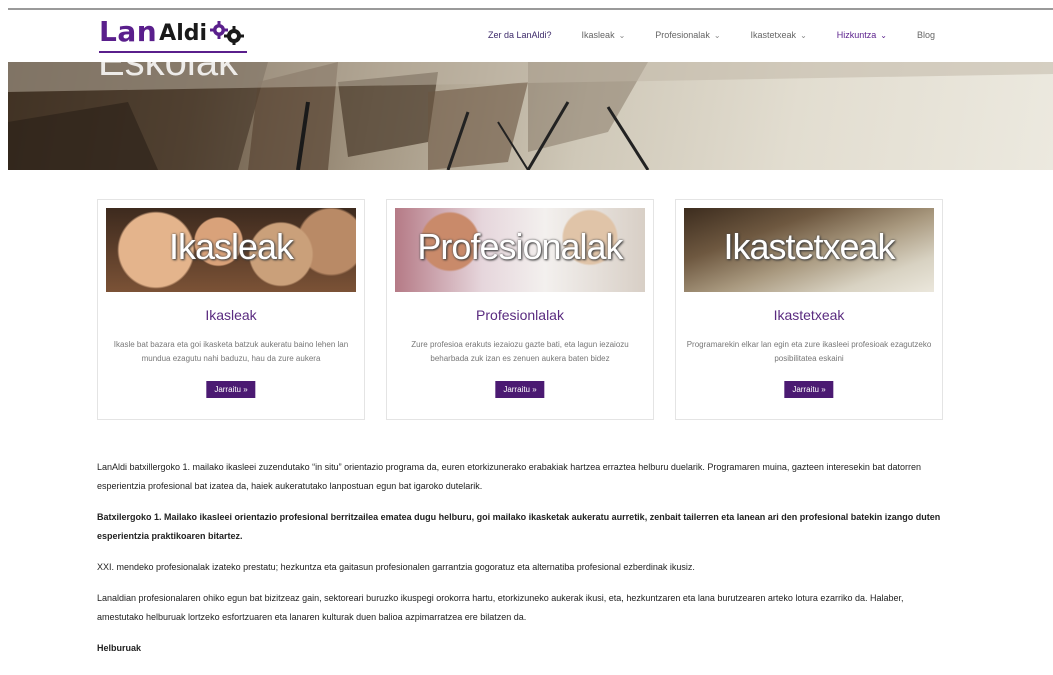 The image size is (1053, 675). What do you see at coordinates (773, 35) in the screenshot?
I see `nav-label: Ikastetxeak` at bounding box center [773, 35].